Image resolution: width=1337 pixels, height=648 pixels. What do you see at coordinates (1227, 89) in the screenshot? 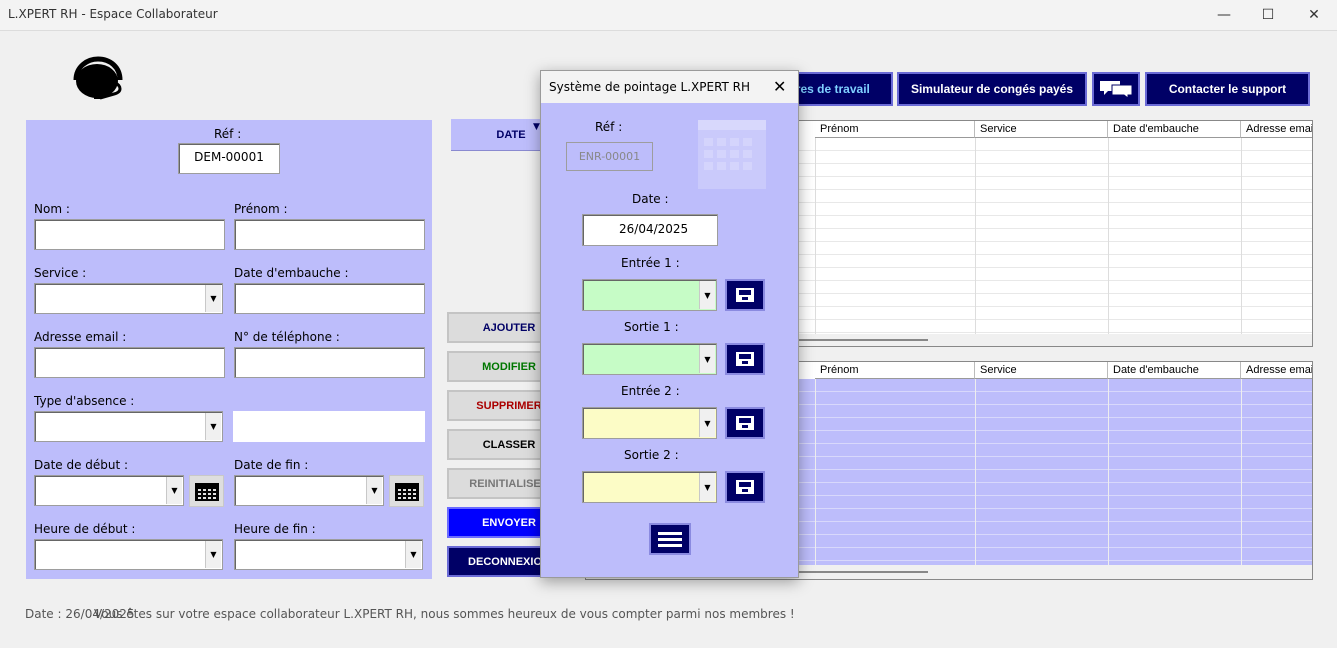
I see `contacter-support-button: Contacter le support` at bounding box center [1227, 89].